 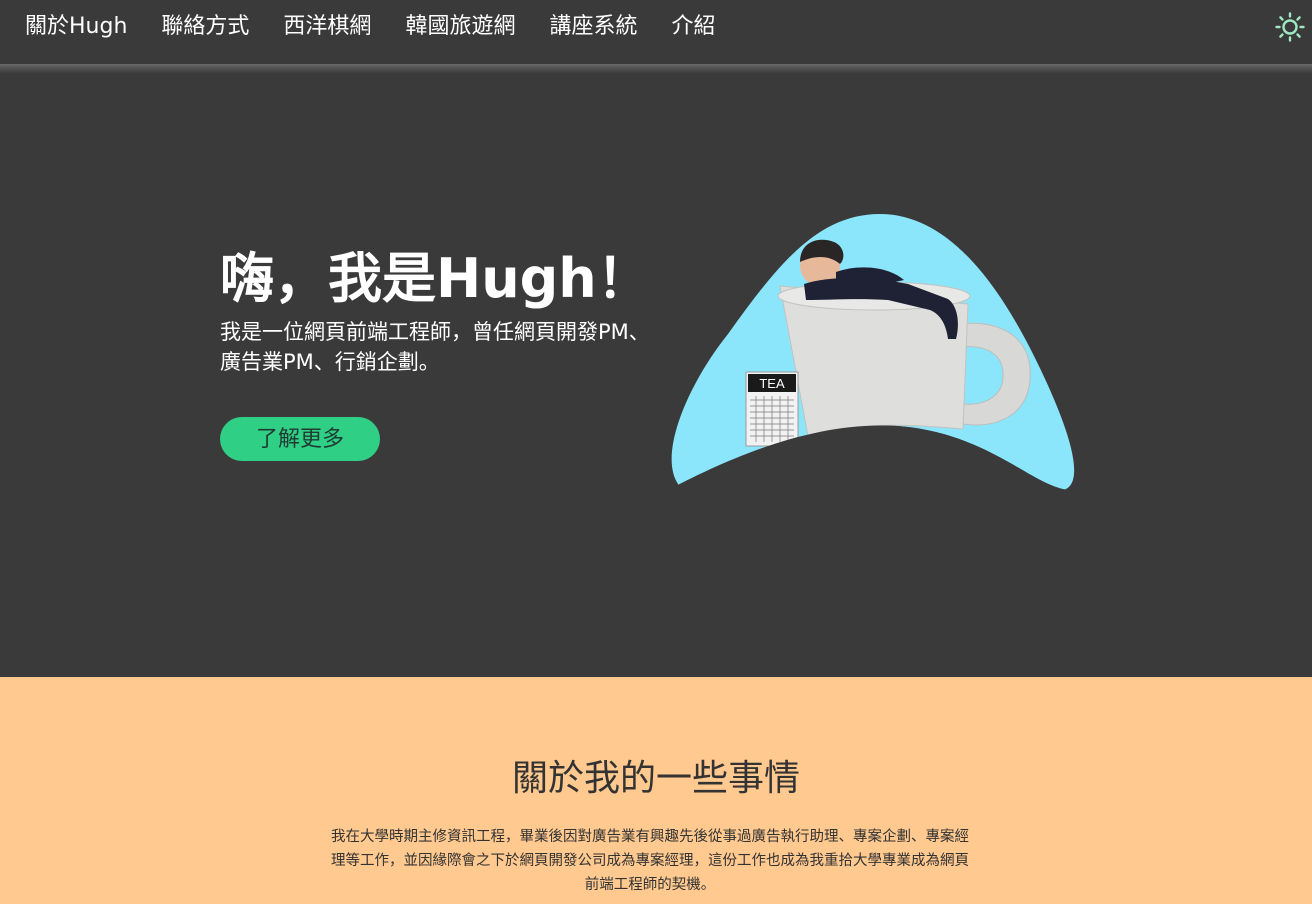 What do you see at coordinates (874, 354) in the screenshot?
I see `hero-portrait-image: TEA` at bounding box center [874, 354].